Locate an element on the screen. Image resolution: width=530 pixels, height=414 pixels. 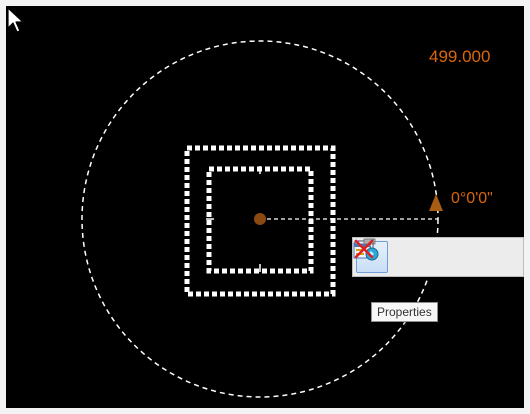
angle-label: 0°0'0" is located at coordinates (472, 198).